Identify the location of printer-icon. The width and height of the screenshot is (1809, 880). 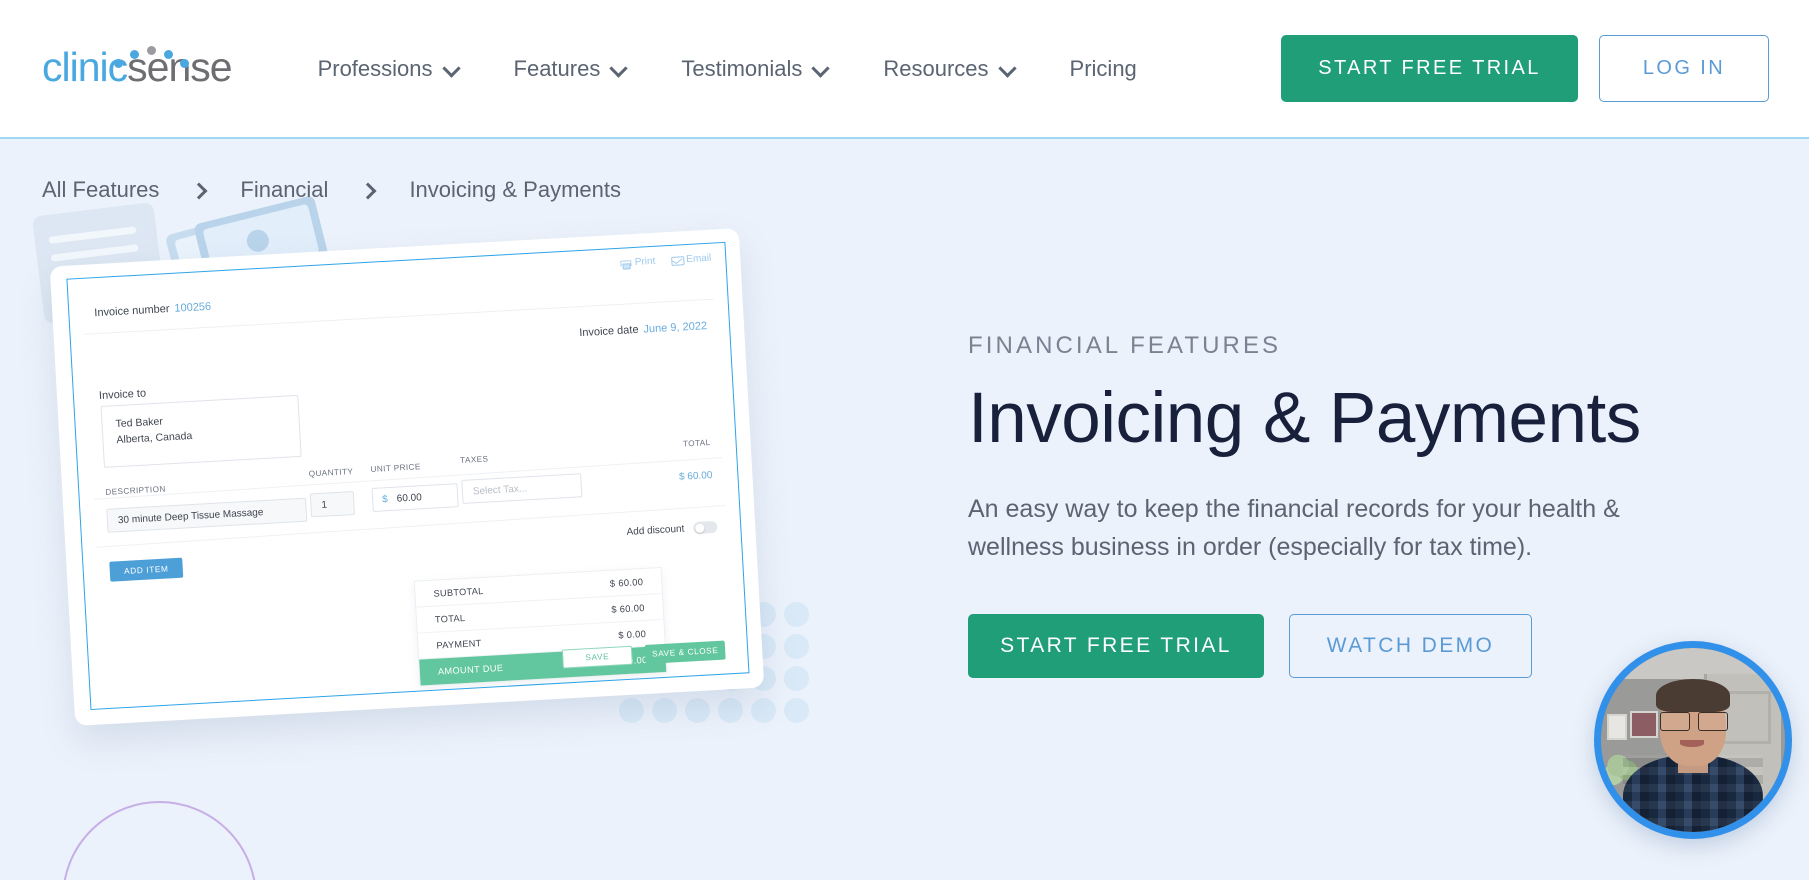
(625, 263).